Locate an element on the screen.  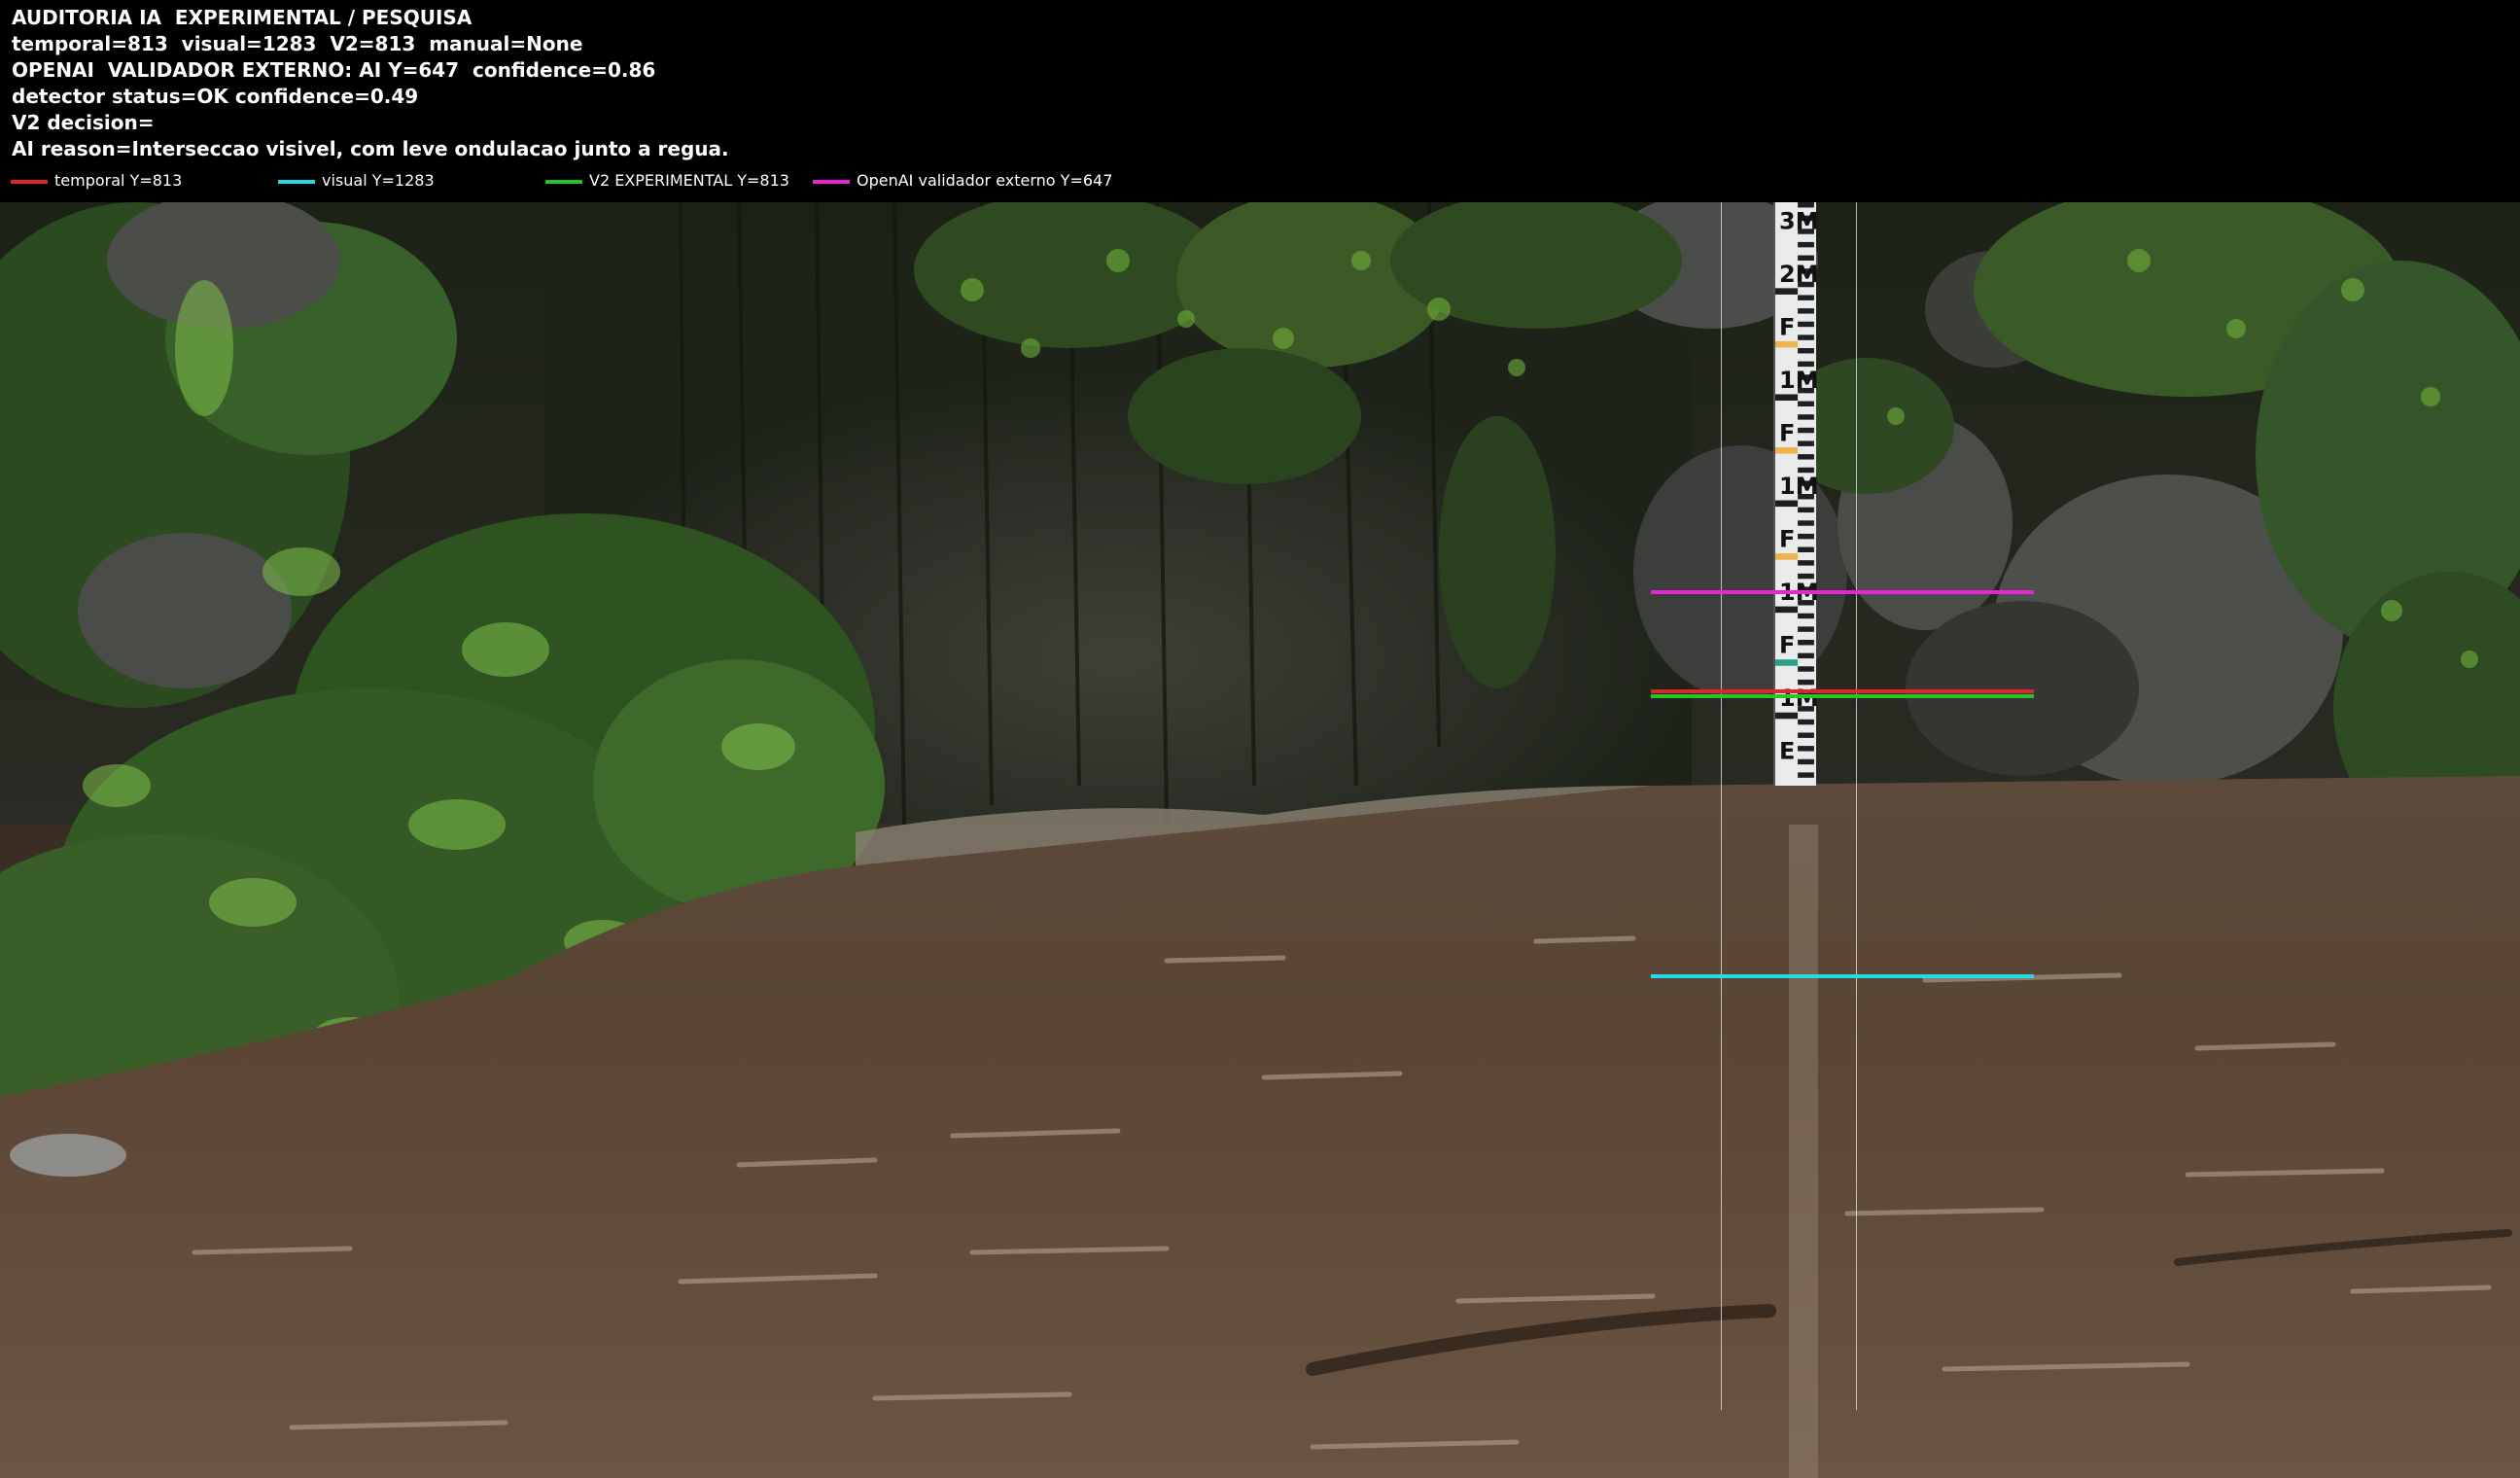
temporal-waterline is located at coordinates (1842, 691).